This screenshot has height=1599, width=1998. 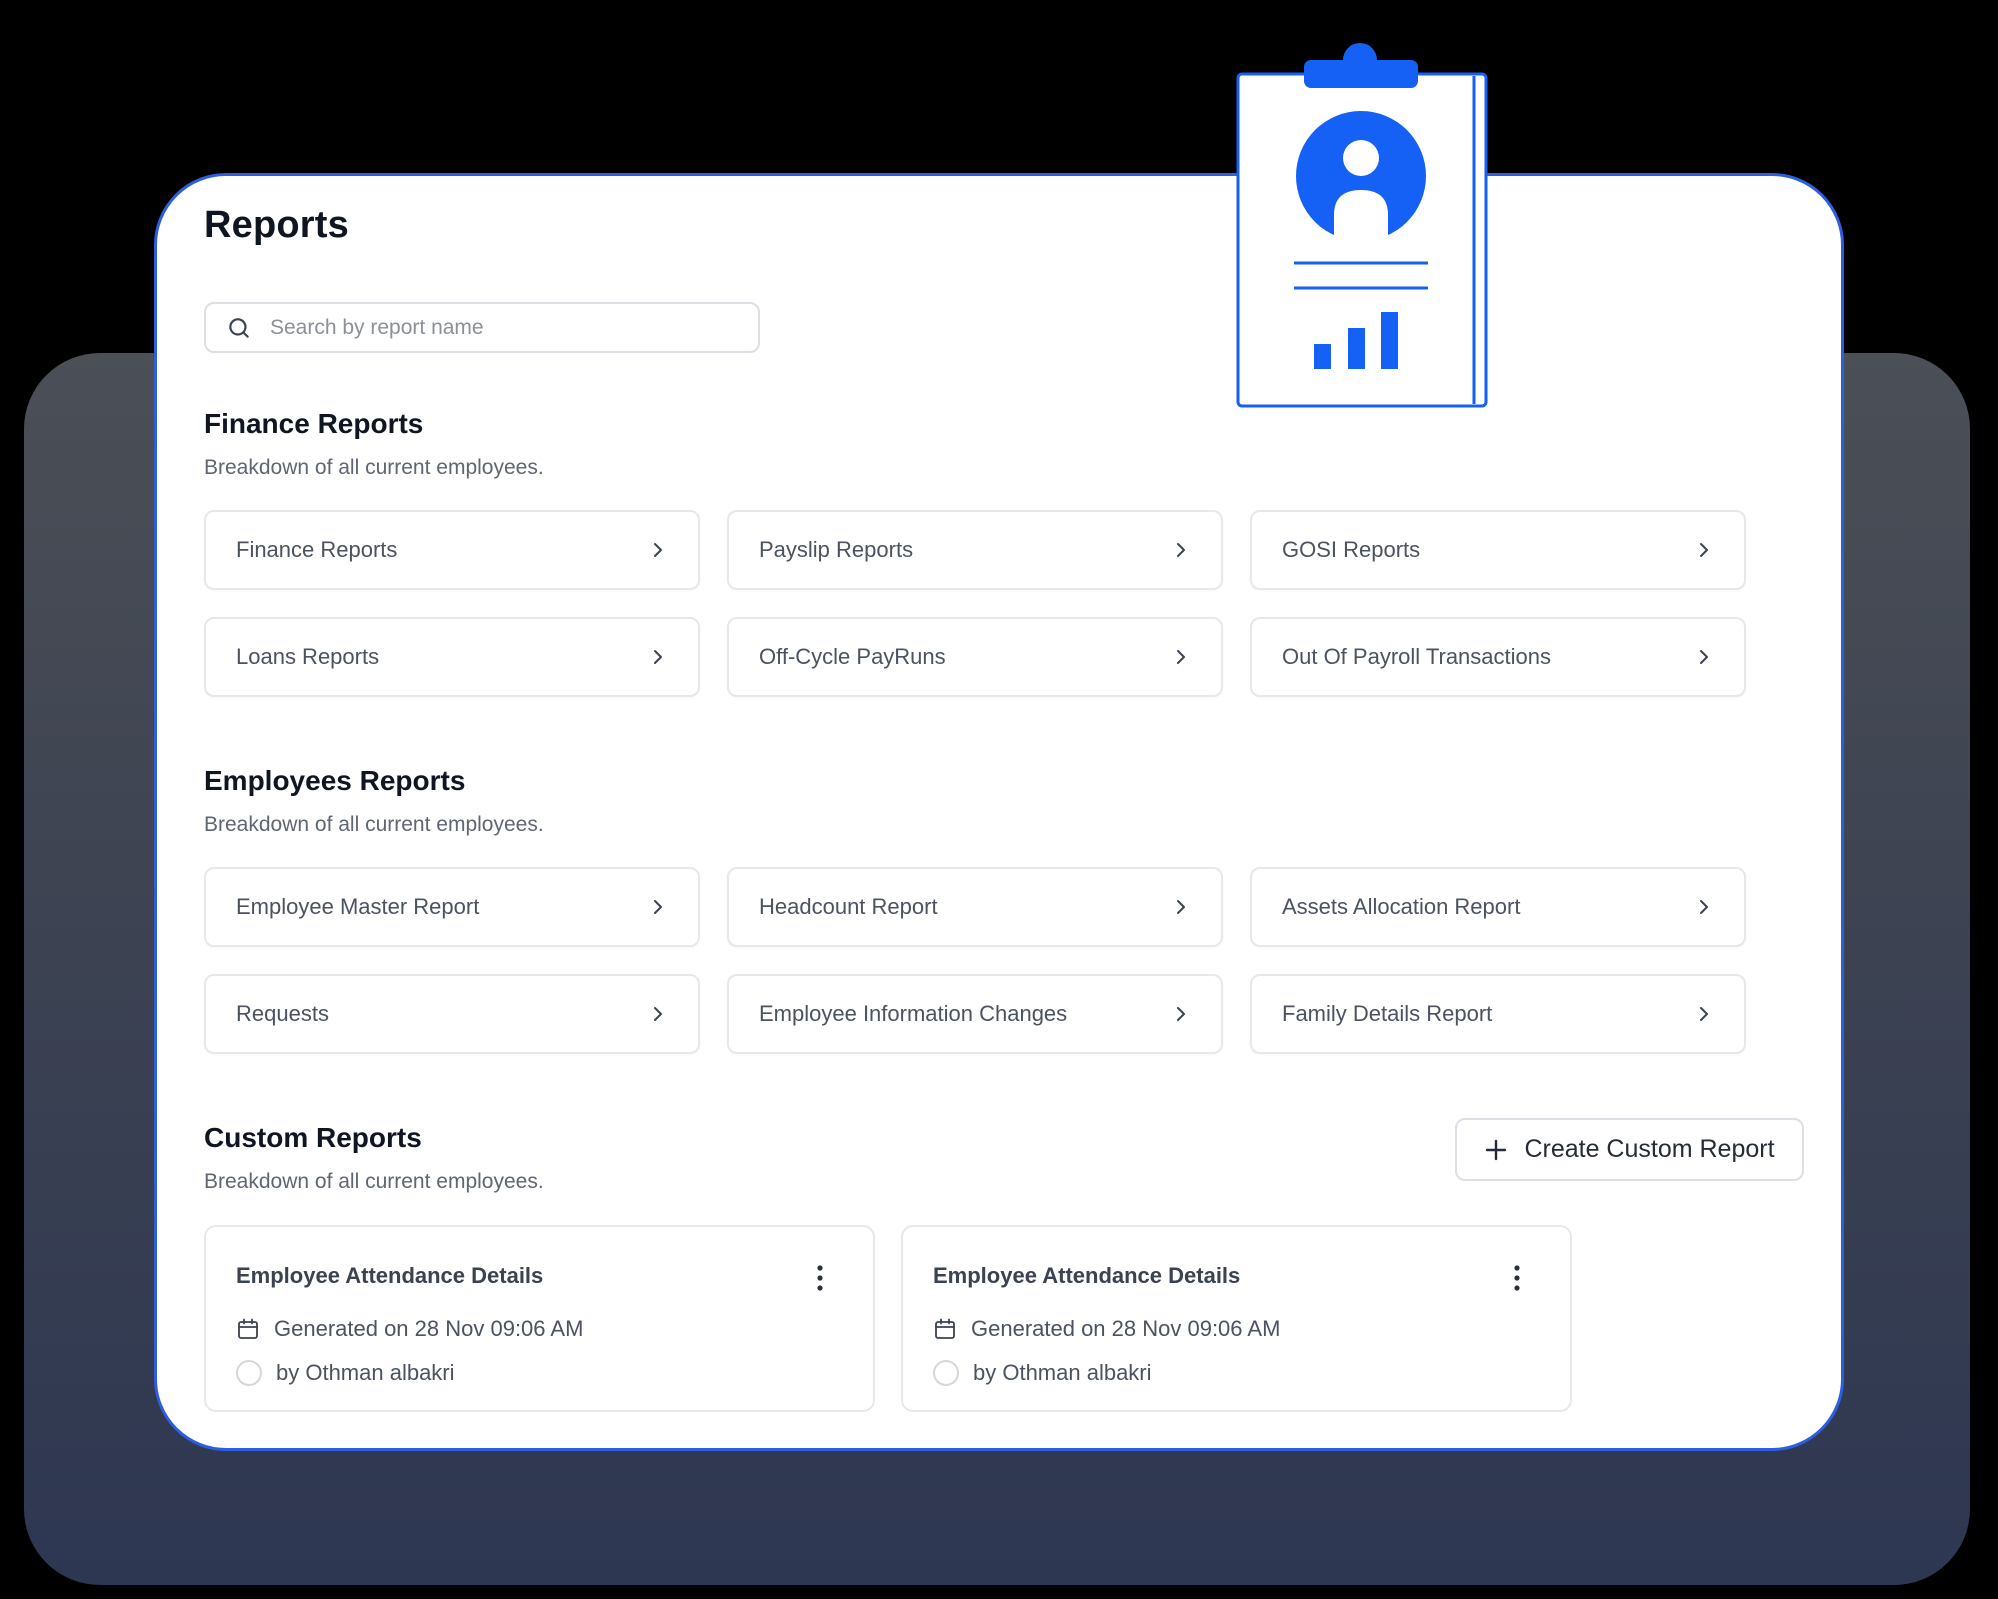 I want to click on custom-section-title: Custom Reports, so click(x=313, y=1137).